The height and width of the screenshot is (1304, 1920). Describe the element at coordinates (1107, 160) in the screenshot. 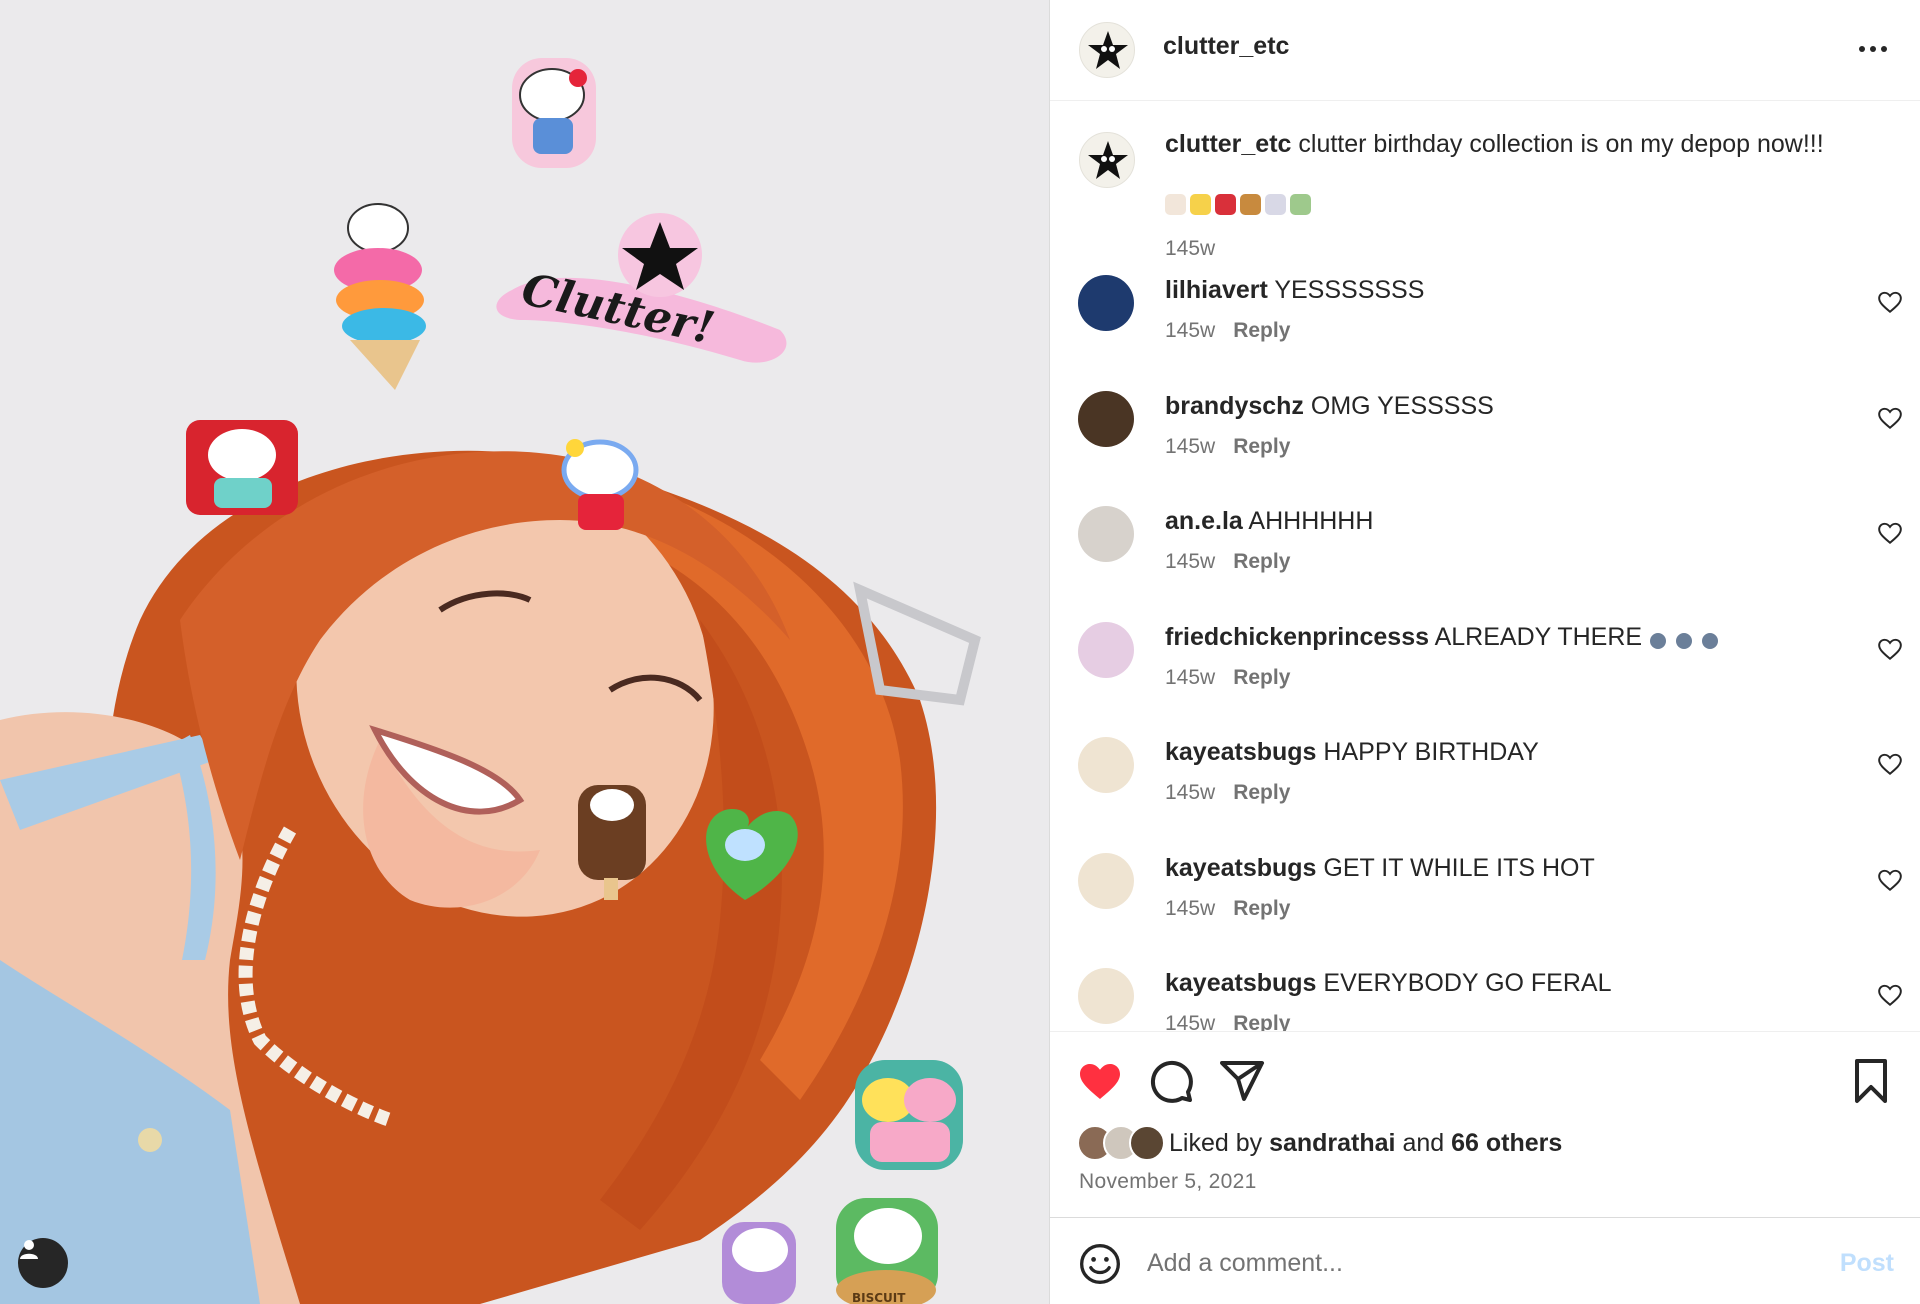

I see `caption-avatar` at that location.